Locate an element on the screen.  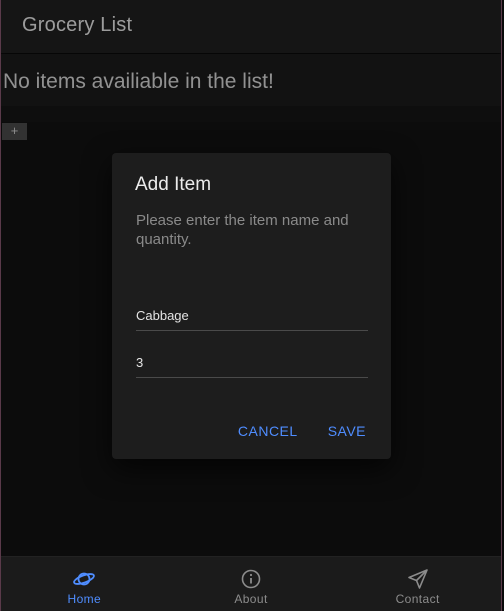
item-name-field is located at coordinates (252, 315).